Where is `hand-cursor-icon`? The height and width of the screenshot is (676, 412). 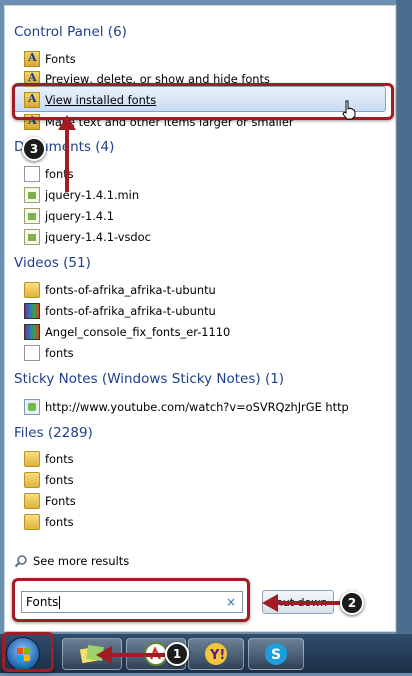 hand-cursor-icon is located at coordinates (349, 110).